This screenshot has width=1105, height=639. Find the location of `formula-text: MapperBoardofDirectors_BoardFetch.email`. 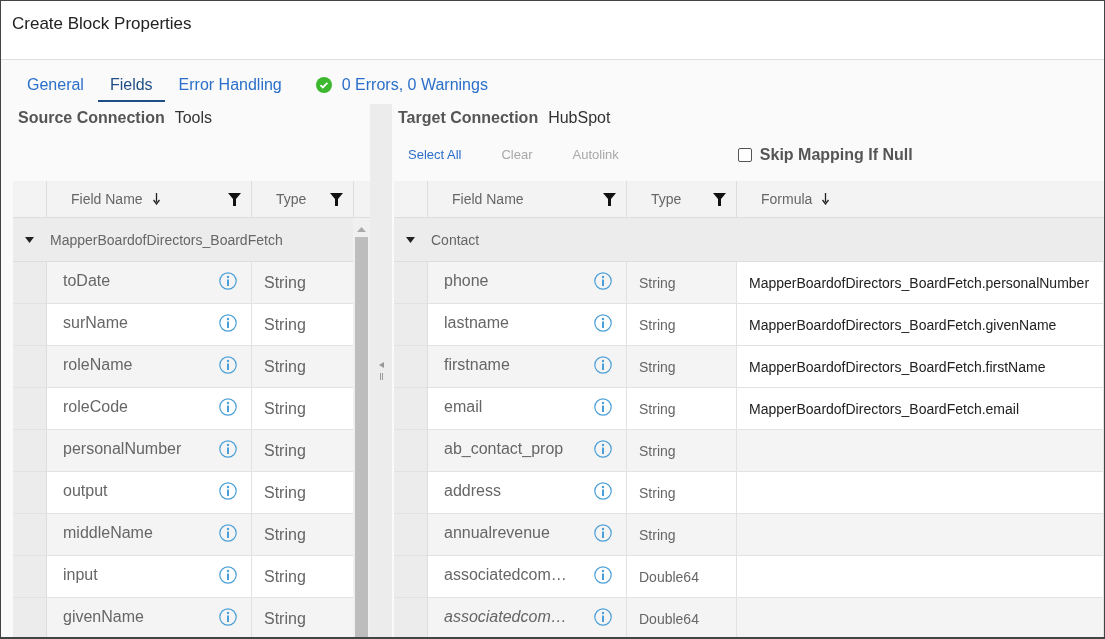

formula-text: MapperBoardofDirectors_BoardFetch.email is located at coordinates (884, 408).